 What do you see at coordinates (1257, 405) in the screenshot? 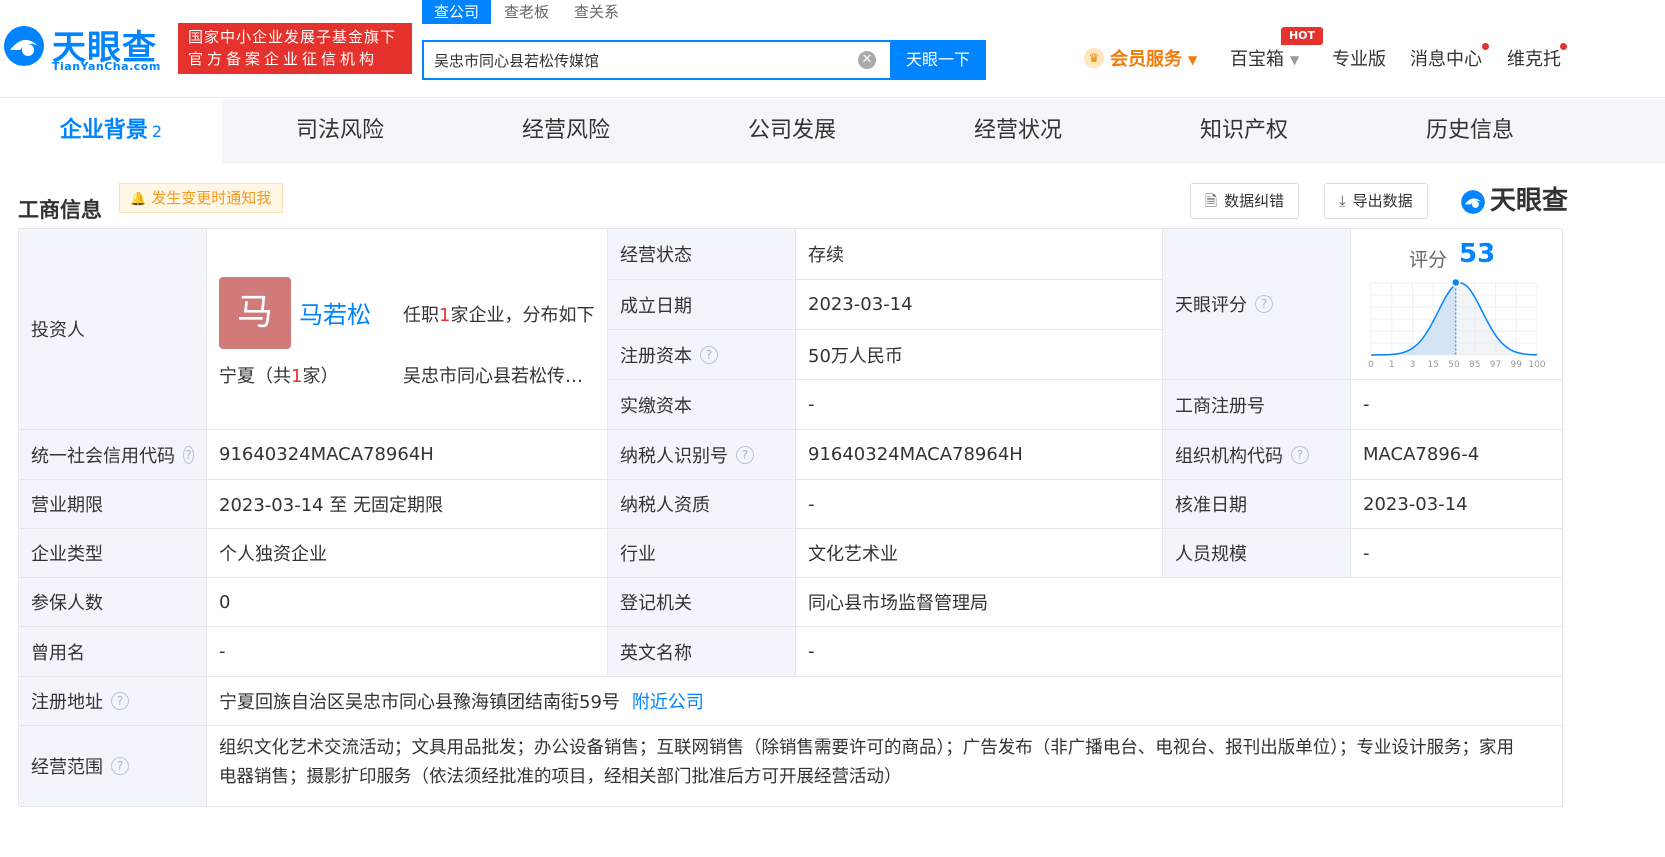
I see `regno-label: 工商注册号` at bounding box center [1257, 405].